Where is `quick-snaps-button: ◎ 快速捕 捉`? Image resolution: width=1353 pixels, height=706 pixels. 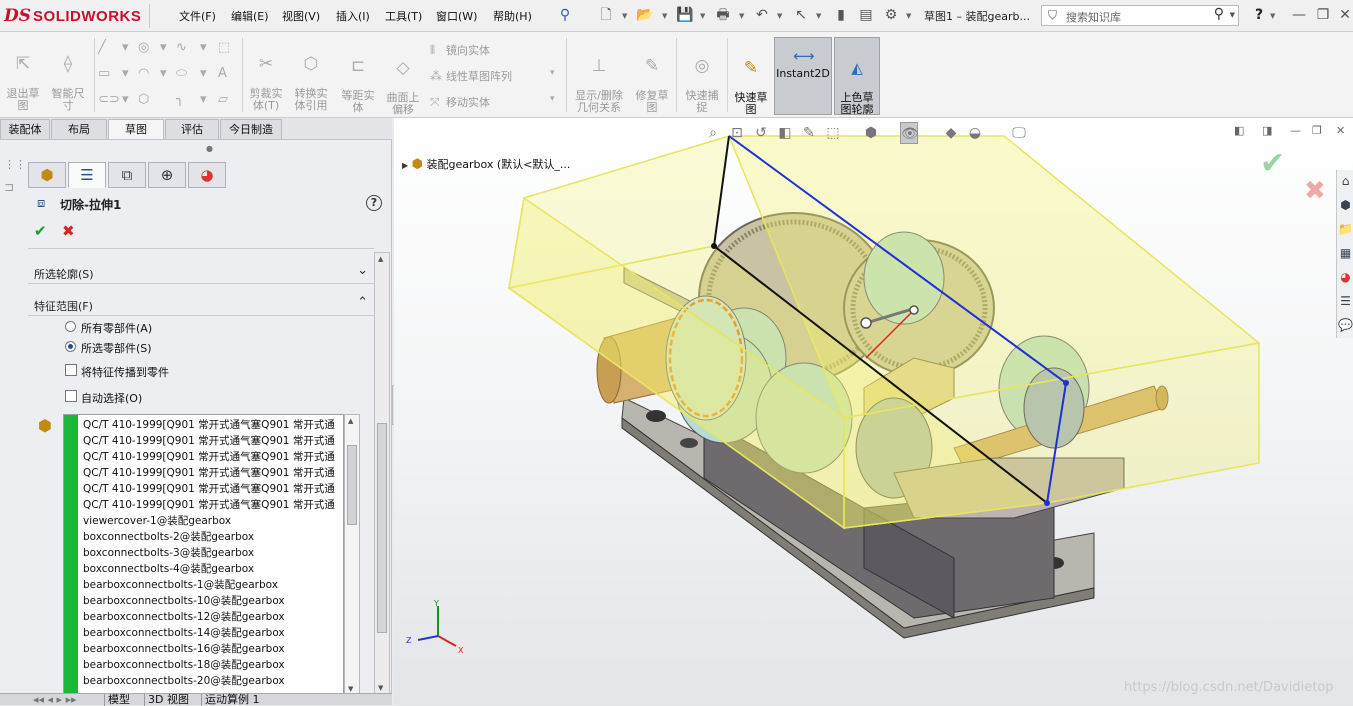 quick-snaps-button: ◎ 快速捕 捉 is located at coordinates (702, 79).